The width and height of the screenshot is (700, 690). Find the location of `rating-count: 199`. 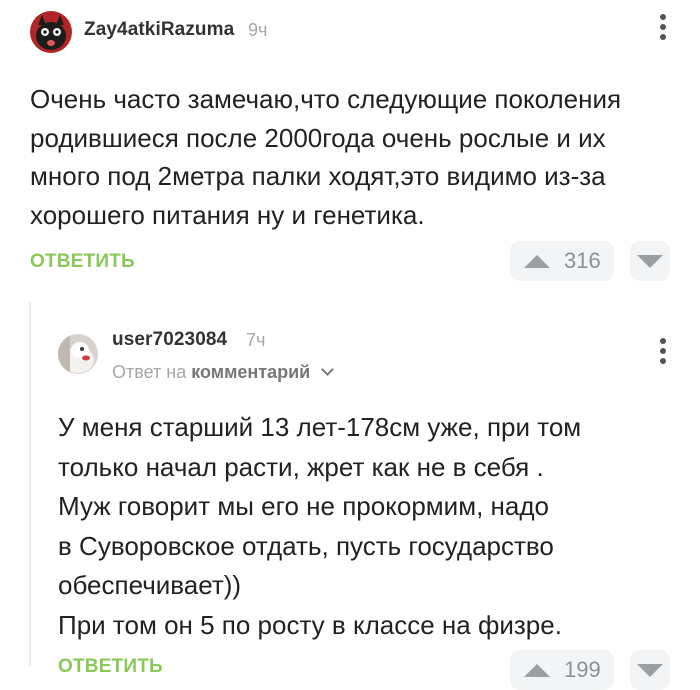

rating-count: 199 is located at coordinates (582, 669).